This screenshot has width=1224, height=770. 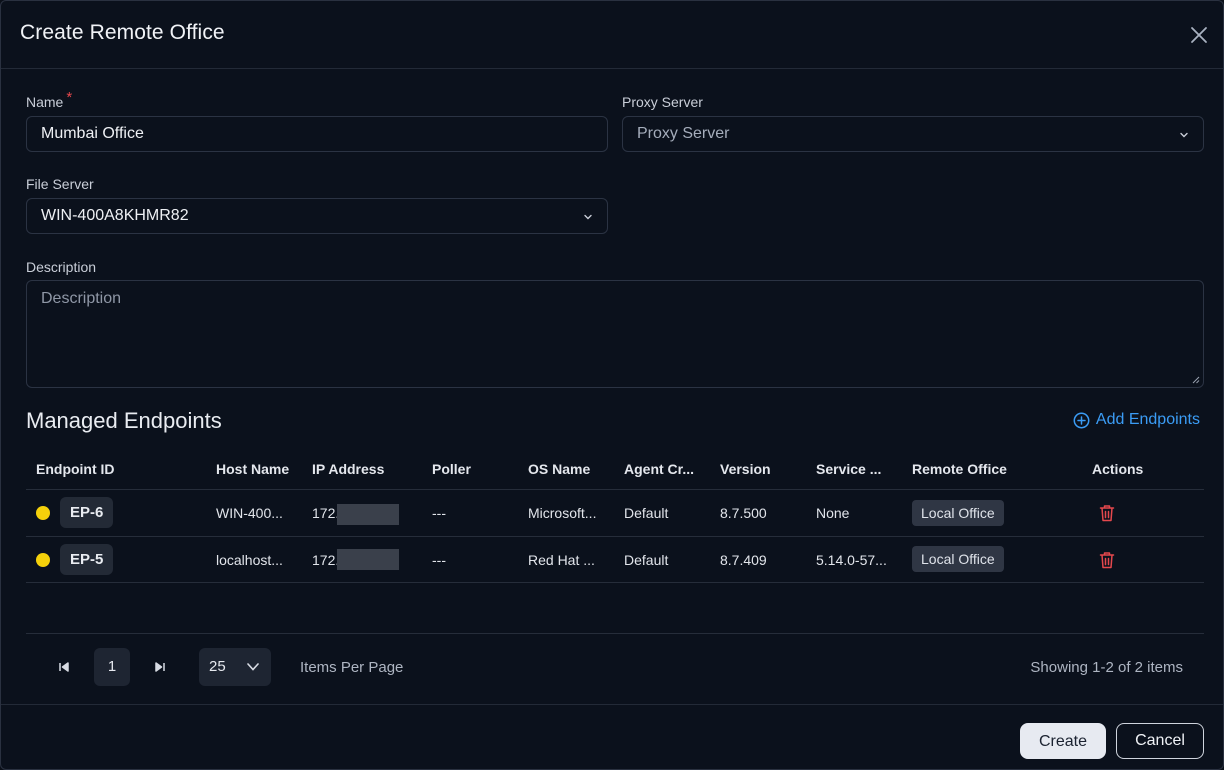 What do you see at coordinates (75, 469) in the screenshot?
I see `column-header-endpoint-id: Endpoint ID` at bounding box center [75, 469].